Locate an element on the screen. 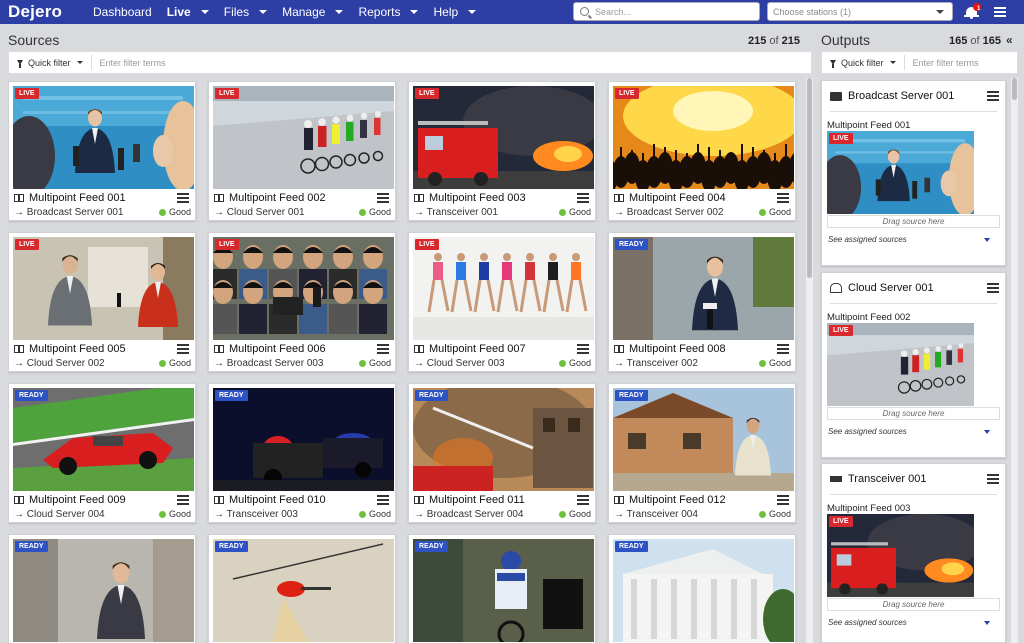 This screenshot has height=643, width=1024. sources-scrollbar is located at coordinates (809, 360).